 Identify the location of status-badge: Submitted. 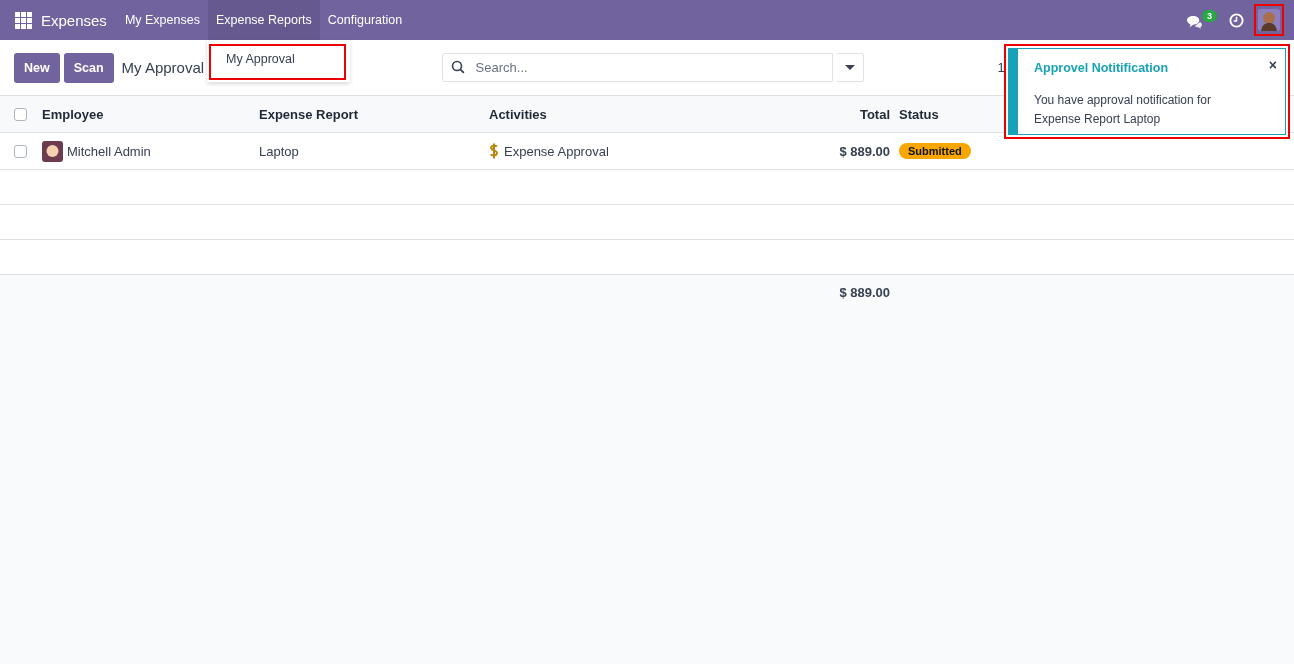
(935, 151).